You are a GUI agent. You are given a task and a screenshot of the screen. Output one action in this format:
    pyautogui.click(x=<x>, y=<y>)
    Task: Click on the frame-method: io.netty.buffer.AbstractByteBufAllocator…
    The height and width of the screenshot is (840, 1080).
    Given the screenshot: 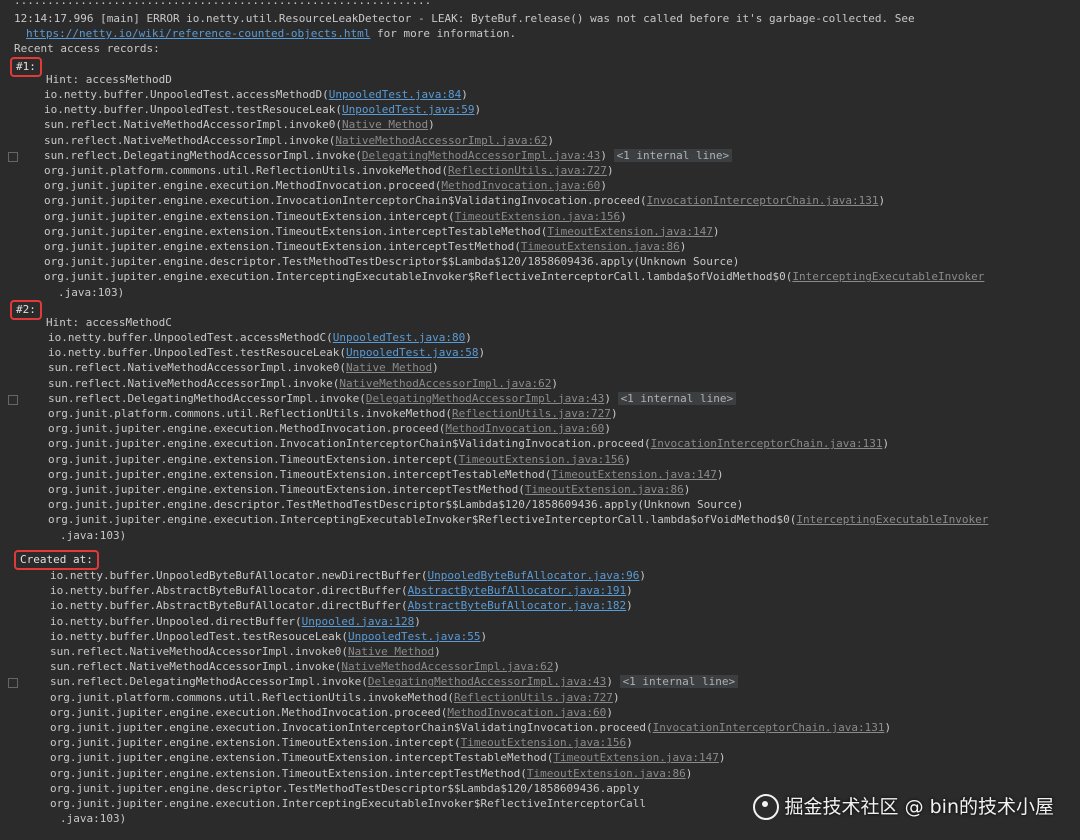 What is the action you would take?
    pyautogui.click(x=229, y=606)
    